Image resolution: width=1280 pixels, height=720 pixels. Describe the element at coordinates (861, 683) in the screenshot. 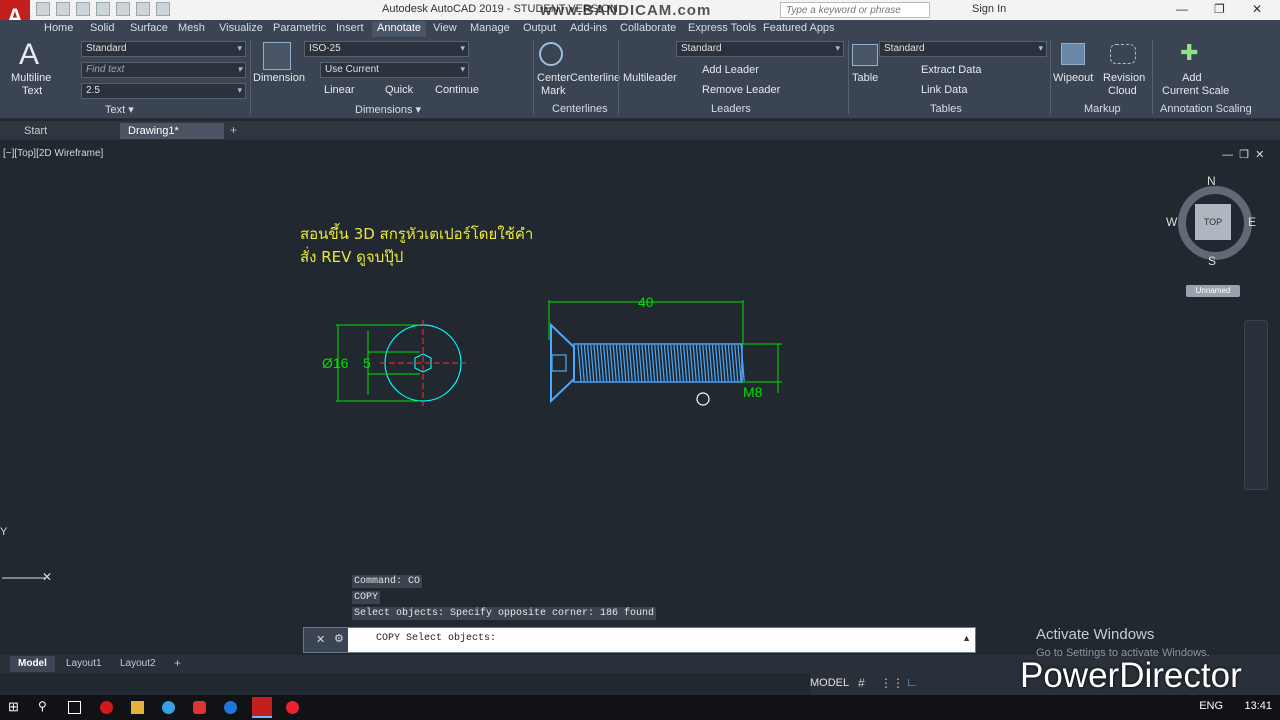

I see `grid-icon: #` at that location.